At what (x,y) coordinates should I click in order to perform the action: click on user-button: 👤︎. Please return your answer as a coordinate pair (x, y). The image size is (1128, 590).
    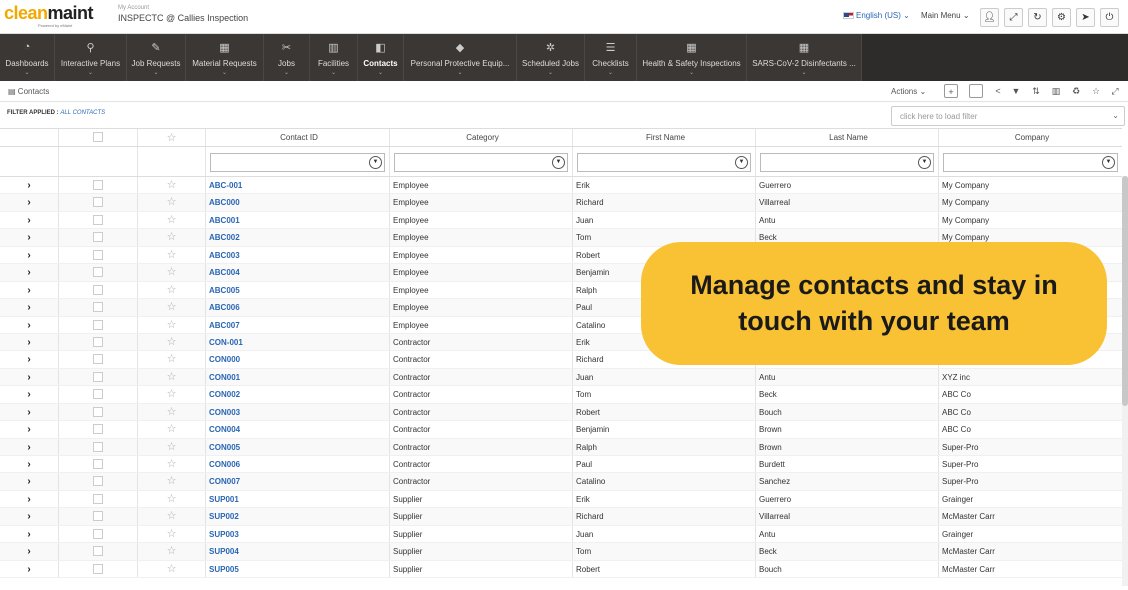
    Looking at the image, I should click on (989, 17).